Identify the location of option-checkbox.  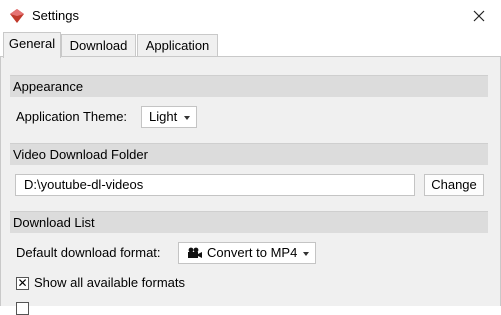
(22, 308).